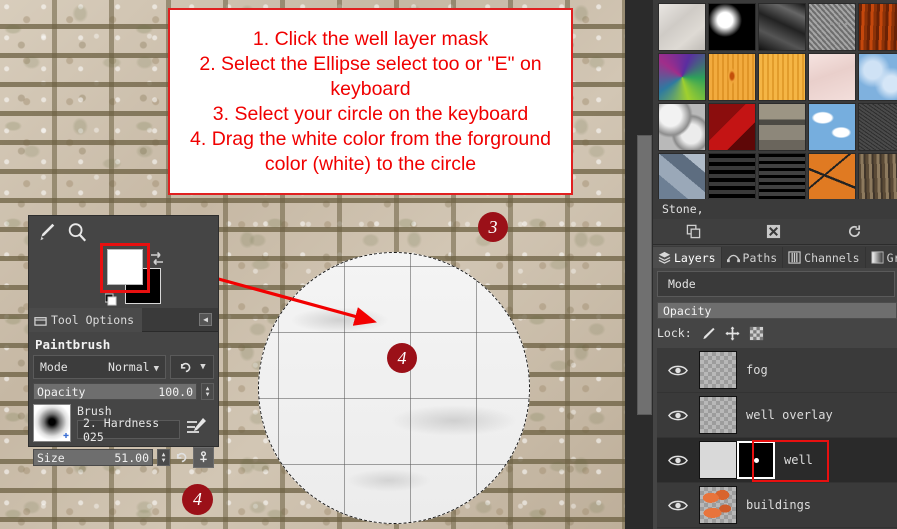  I want to click on layer-row-buildings: buildings, so click(777, 505).